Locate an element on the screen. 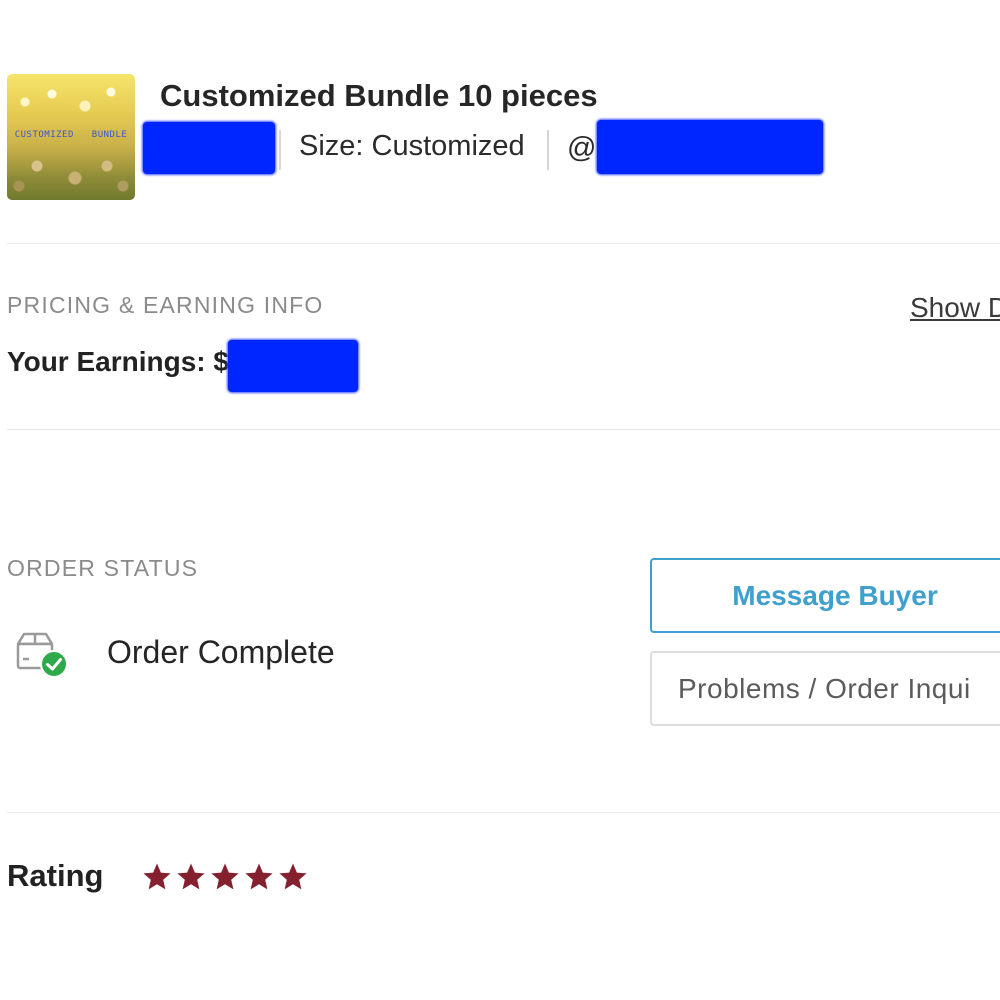 The image size is (1000, 1000). order-status-text: Order Complete is located at coordinates (221, 652).